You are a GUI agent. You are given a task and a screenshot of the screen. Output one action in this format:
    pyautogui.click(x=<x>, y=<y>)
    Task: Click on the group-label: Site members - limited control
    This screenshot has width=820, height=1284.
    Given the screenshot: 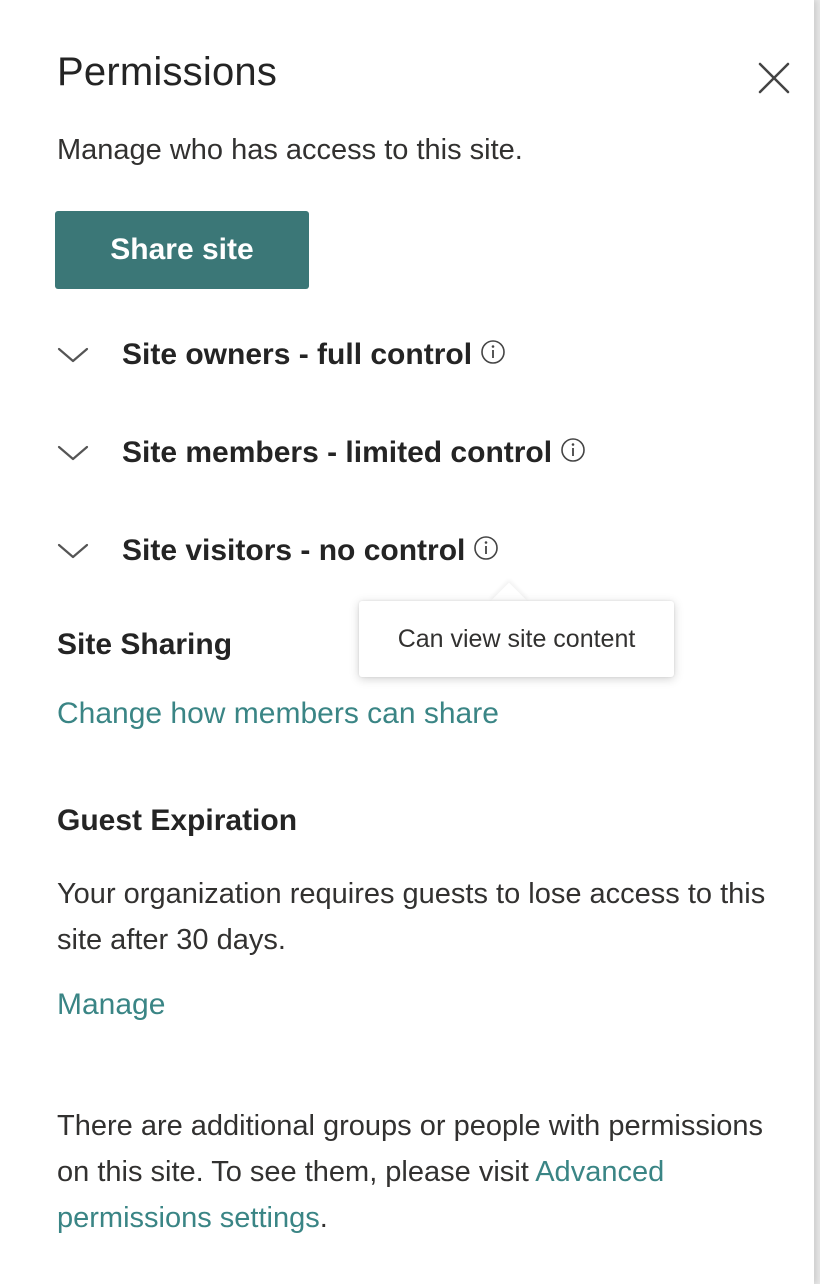 What is the action you would take?
    pyautogui.click(x=337, y=452)
    